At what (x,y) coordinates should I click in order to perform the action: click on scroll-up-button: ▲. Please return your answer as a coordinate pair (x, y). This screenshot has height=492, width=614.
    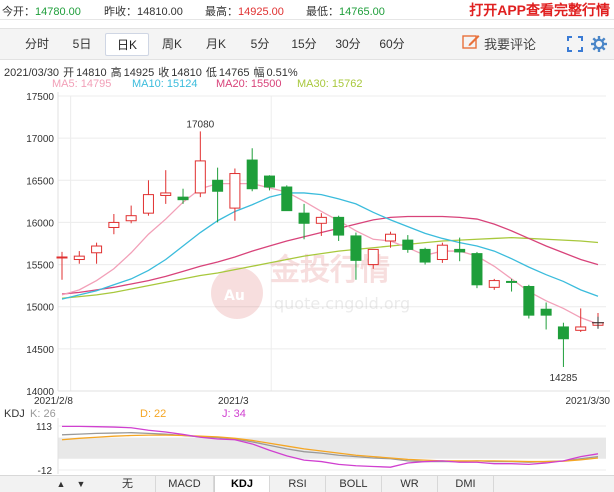
    Looking at the image, I should click on (61, 484).